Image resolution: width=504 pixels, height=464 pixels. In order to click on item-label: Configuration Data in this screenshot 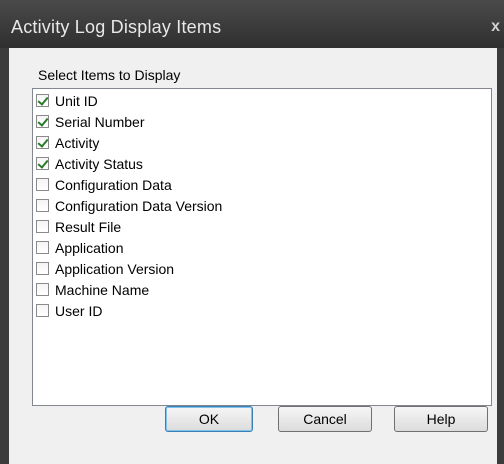, I will do `click(113, 184)`.